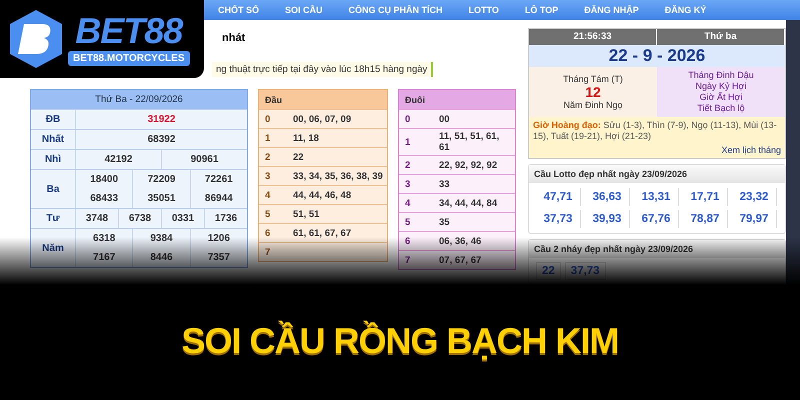  I want to click on can-chi-text: Tháng Đinh Dậu, so click(721, 75).